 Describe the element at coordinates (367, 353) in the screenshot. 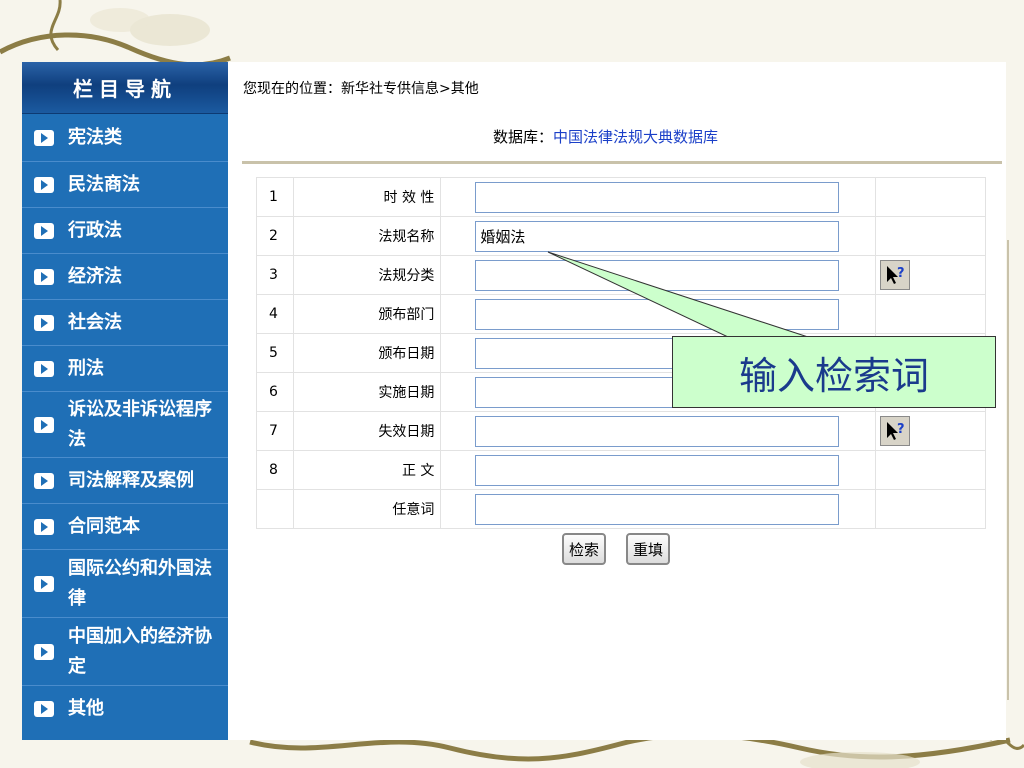

I see `field-label: 颁布日期` at that location.